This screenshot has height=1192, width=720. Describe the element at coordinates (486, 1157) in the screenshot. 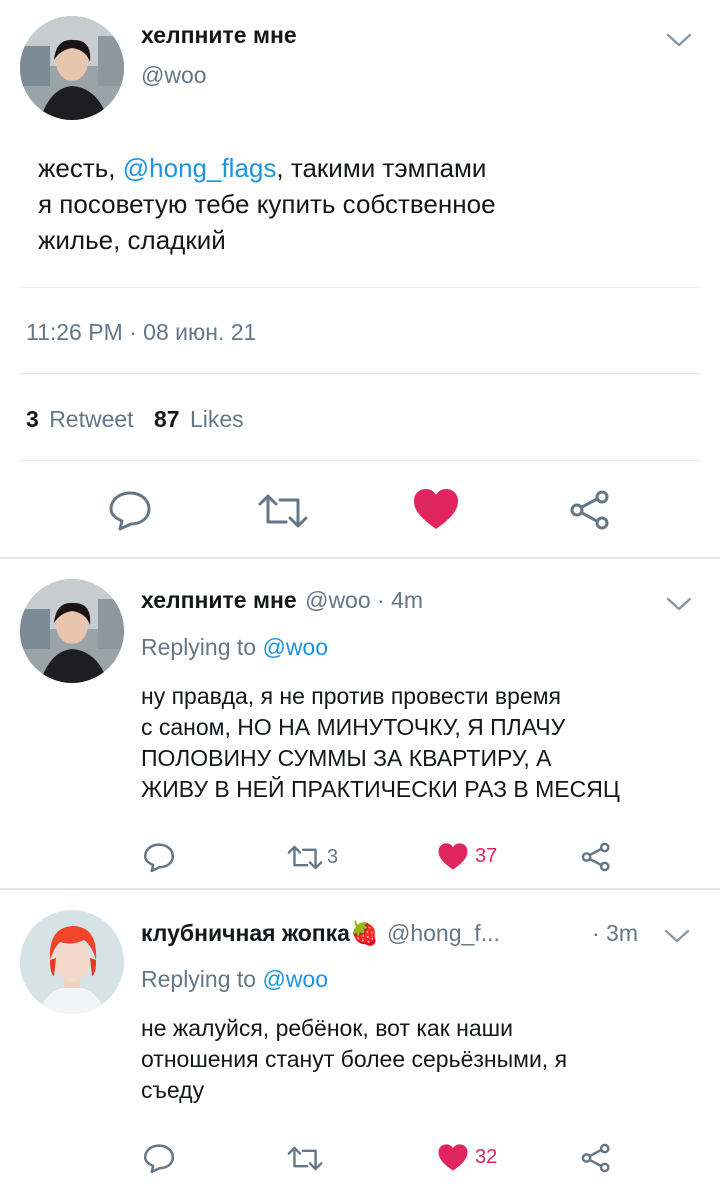

I see `like-count: 32` at that location.